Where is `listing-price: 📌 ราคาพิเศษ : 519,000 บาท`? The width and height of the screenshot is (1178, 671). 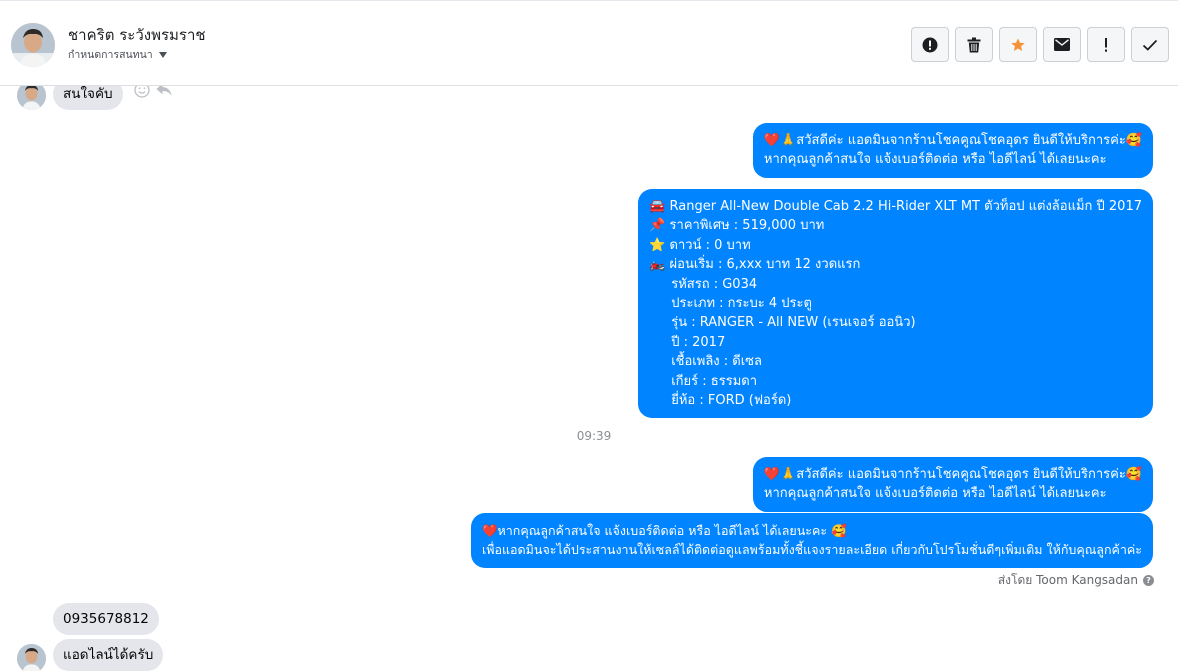 listing-price: 📌 ราคาพิเศษ : 519,000 บาท is located at coordinates (737, 226).